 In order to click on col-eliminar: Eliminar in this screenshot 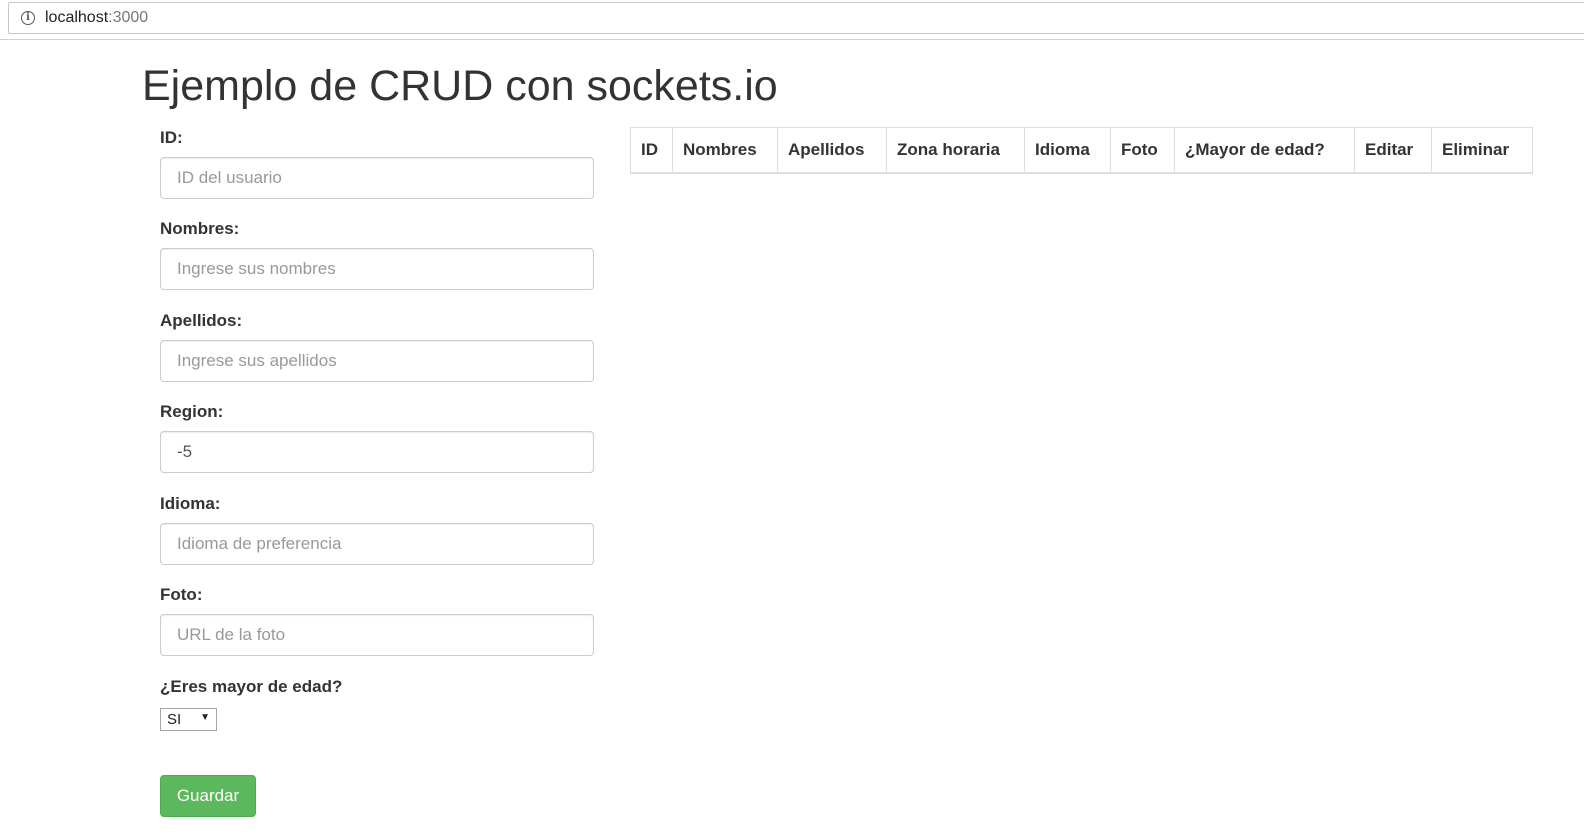, I will do `click(1482, 150)`.